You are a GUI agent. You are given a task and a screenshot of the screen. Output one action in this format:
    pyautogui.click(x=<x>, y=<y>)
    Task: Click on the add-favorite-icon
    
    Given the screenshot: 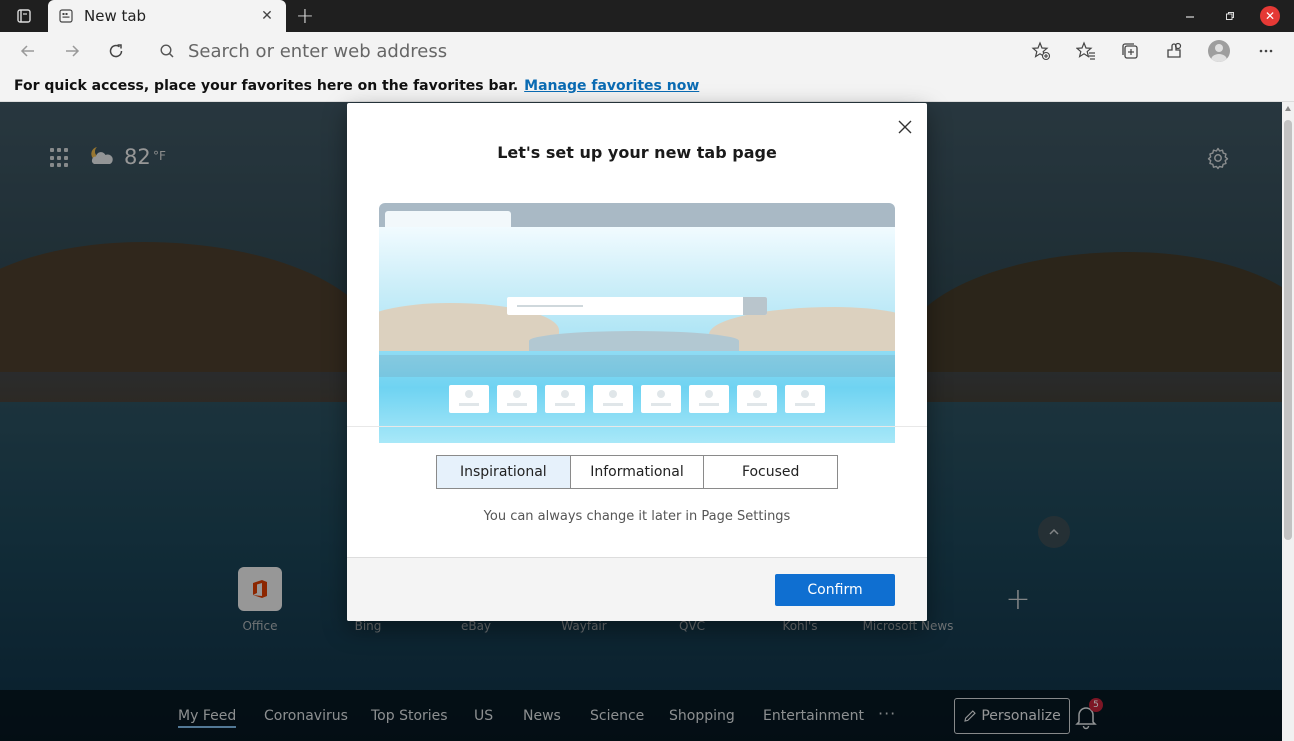 What is the action you would take?
    pyautogui.click(x=1041, y=51)
    